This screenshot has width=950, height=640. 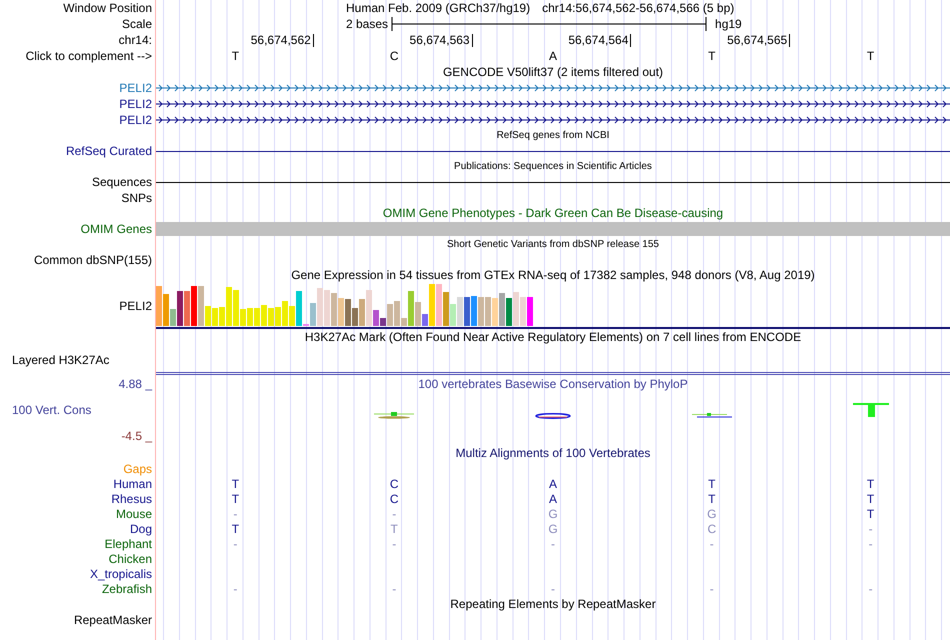 What do you see at coordinates (107, 8) in the screenshot?
I see `row-label: Window Position` at bounding box center [107, 8].